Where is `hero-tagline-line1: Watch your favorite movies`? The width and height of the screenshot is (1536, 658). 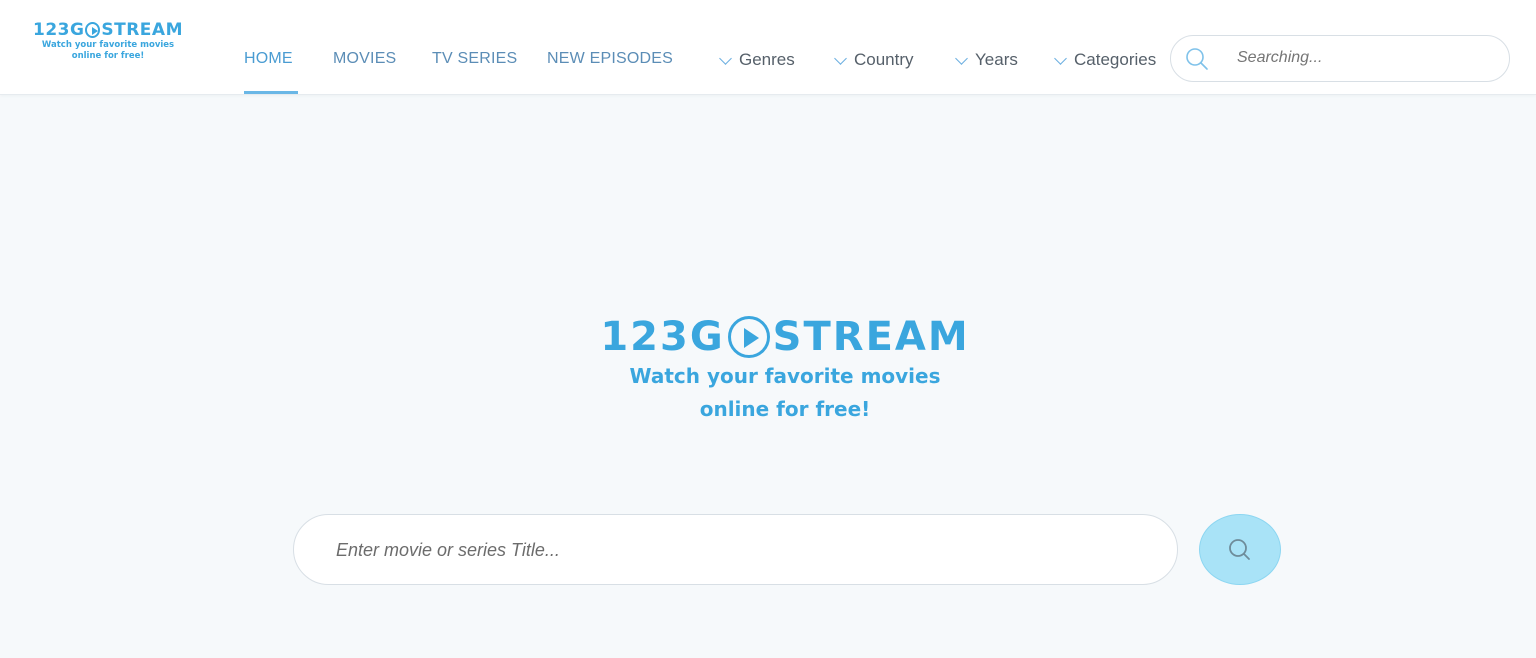 hero-tagline-line1: Watch your favorite movies is located at coordinates (785, 376).